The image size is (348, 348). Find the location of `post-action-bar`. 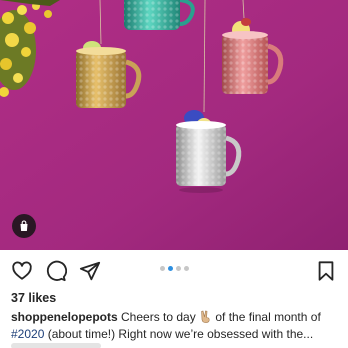

post-action-bar is located at coordinates (174, 271).